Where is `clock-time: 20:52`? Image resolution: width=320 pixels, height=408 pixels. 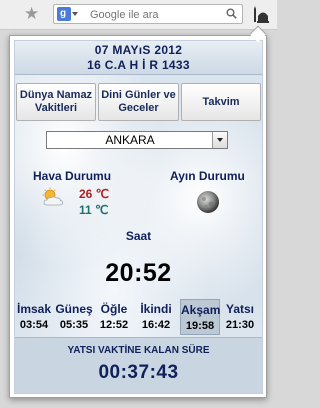 clock-time: 20:52 is located at coordinates (138, 273).